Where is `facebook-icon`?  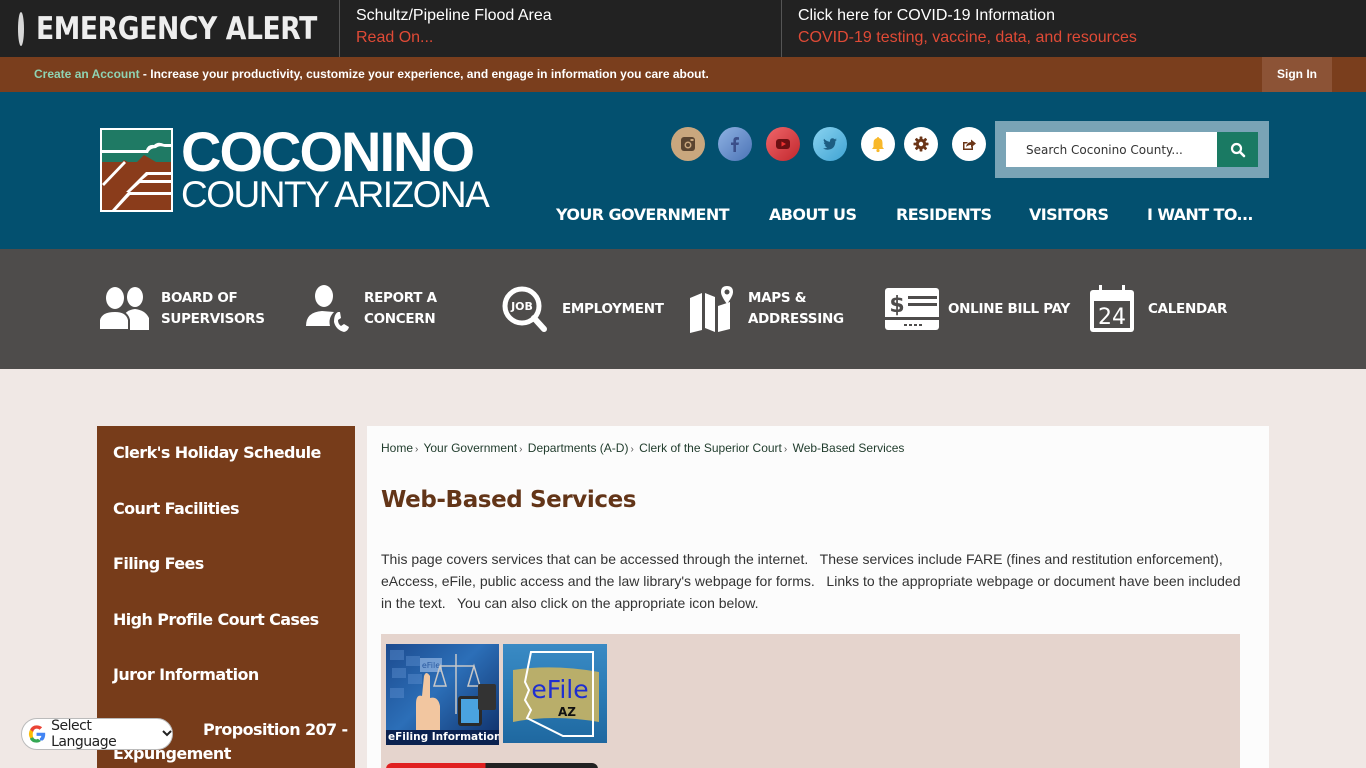
facebook-icon is located at coordinates (735, 144).